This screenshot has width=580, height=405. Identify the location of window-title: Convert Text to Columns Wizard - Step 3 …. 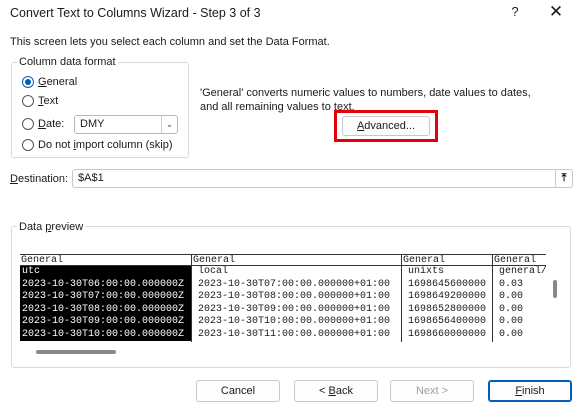
(135, 13).